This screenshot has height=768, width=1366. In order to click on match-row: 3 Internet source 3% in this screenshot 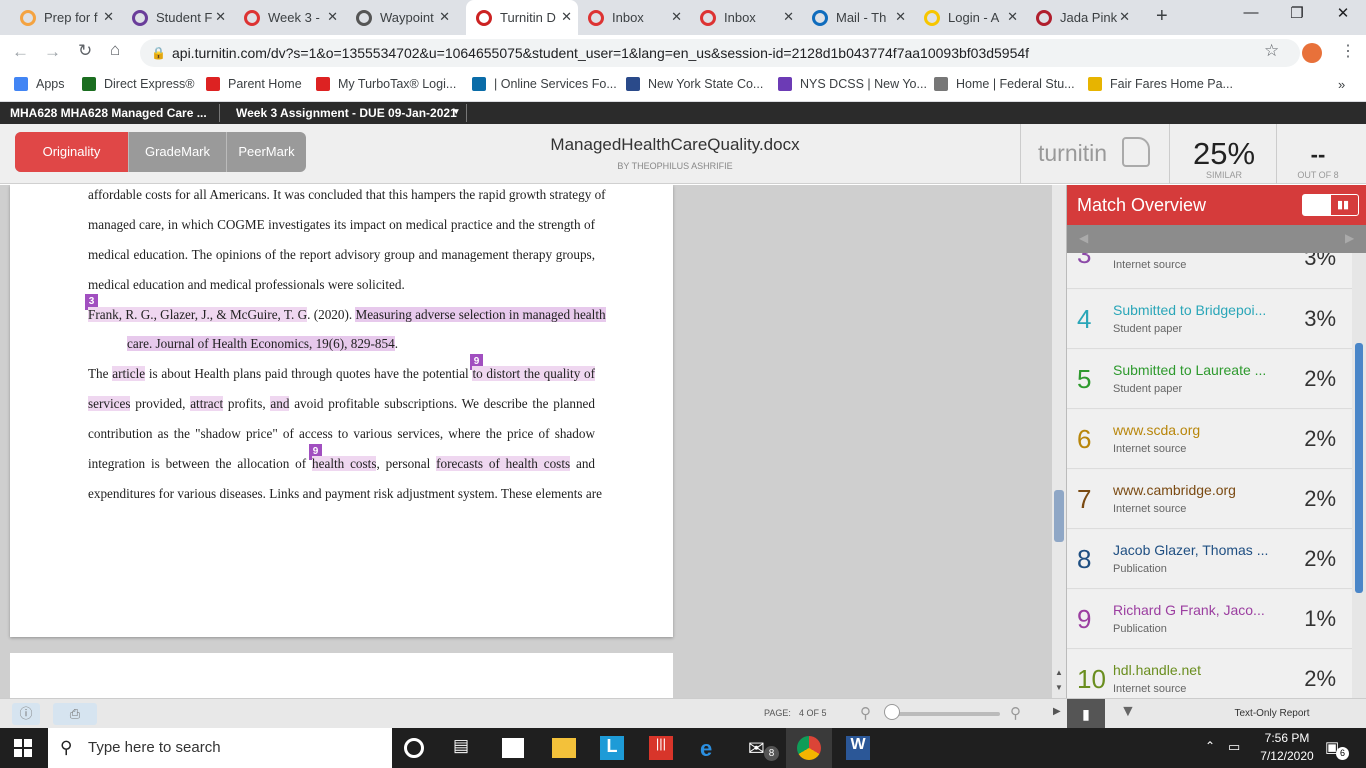, I will do `click(1209, 271)`.